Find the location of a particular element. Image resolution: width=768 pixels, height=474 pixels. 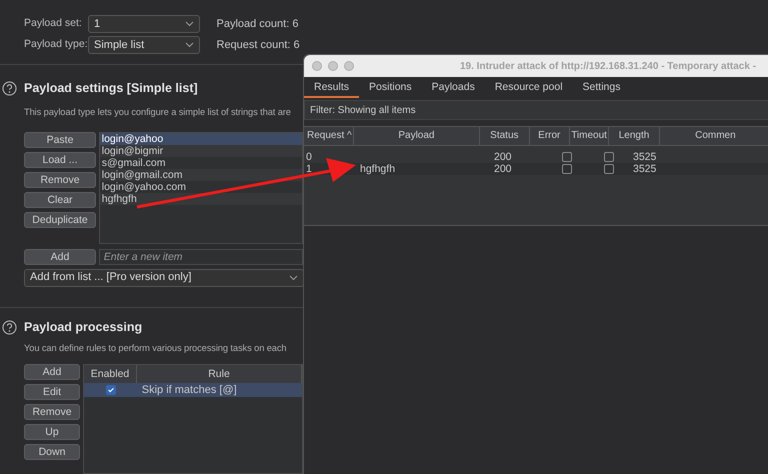

list-item: login@gmail.com is located at coordinates (201, 174).